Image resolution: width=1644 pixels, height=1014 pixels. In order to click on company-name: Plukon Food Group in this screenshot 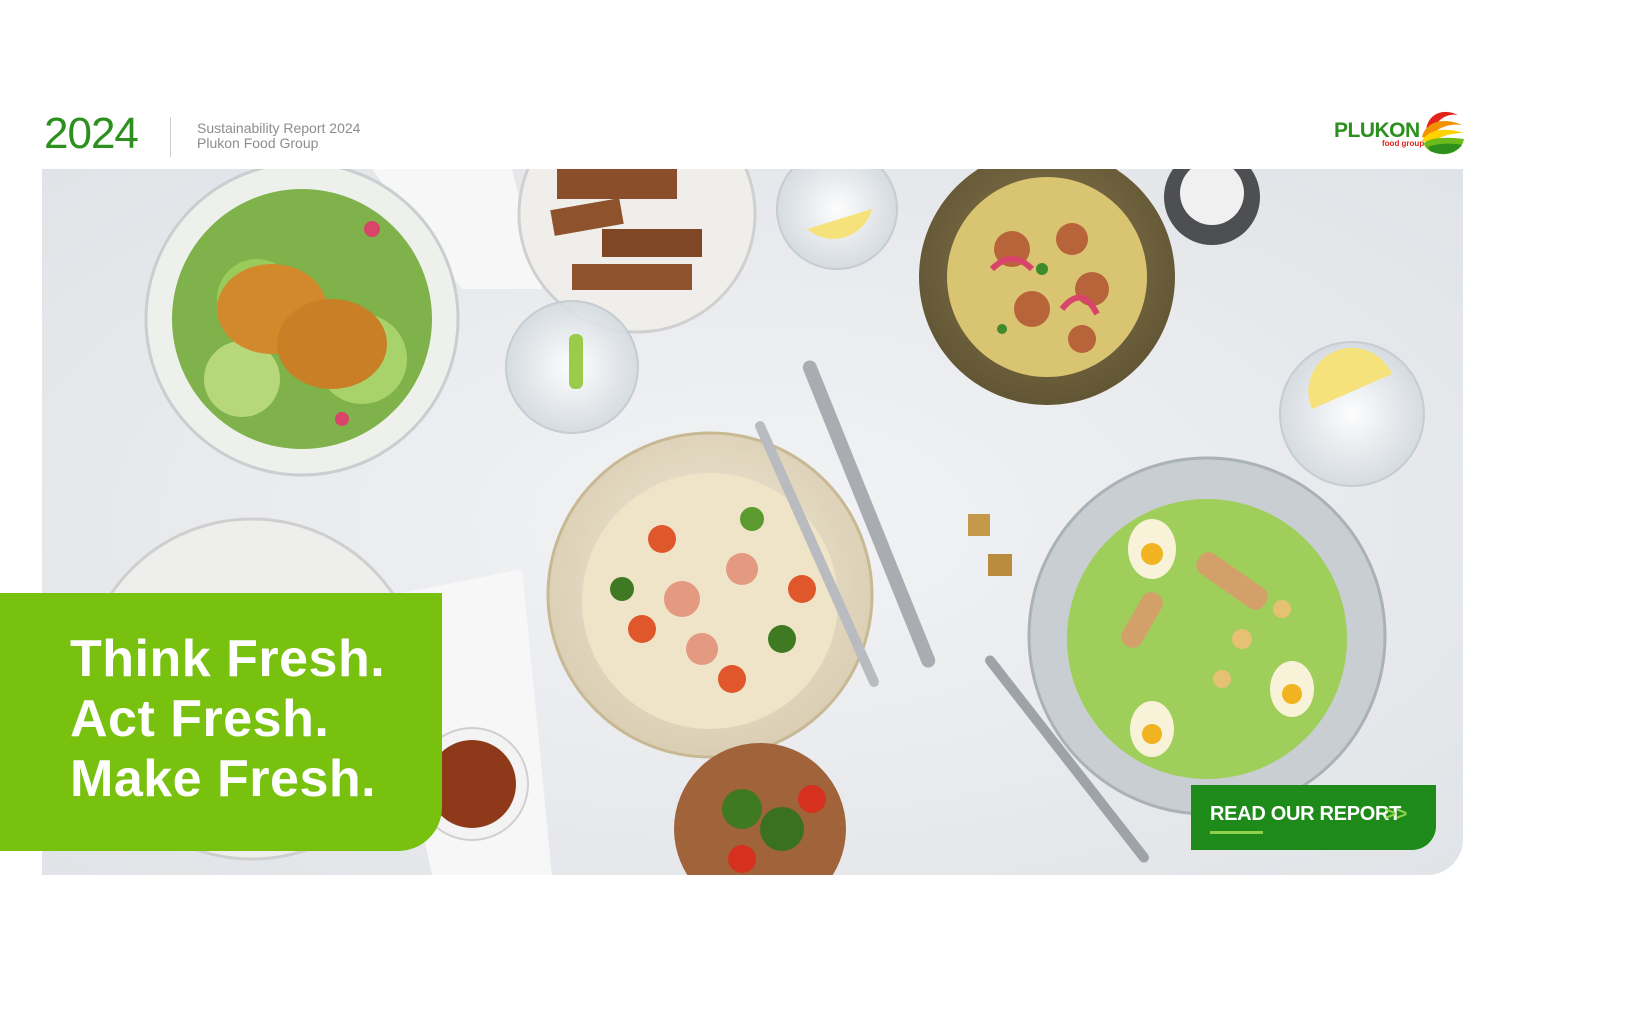, I will do `click(258, 143)`.